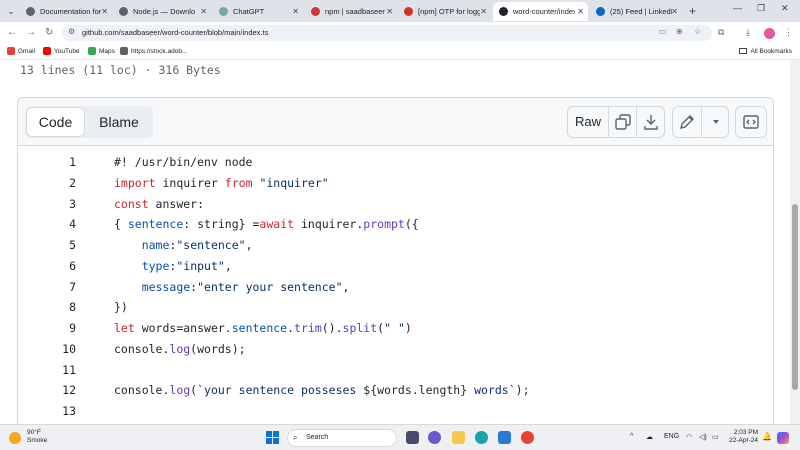 Image resolution: width=800 pixels, height=450 pixels. I want to click on line-code: console.log(words);, so click(180, 348).